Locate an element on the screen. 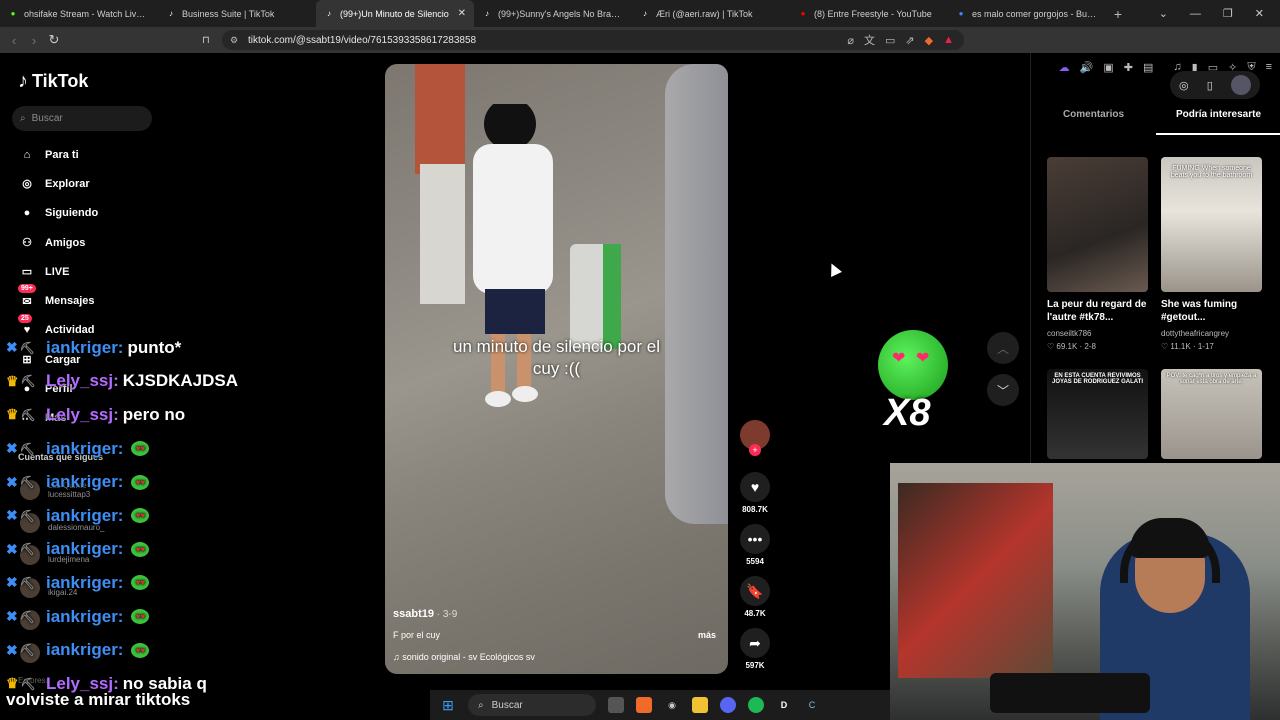  chat-username: Lely_ssj: is located at coordinates (82, 414).